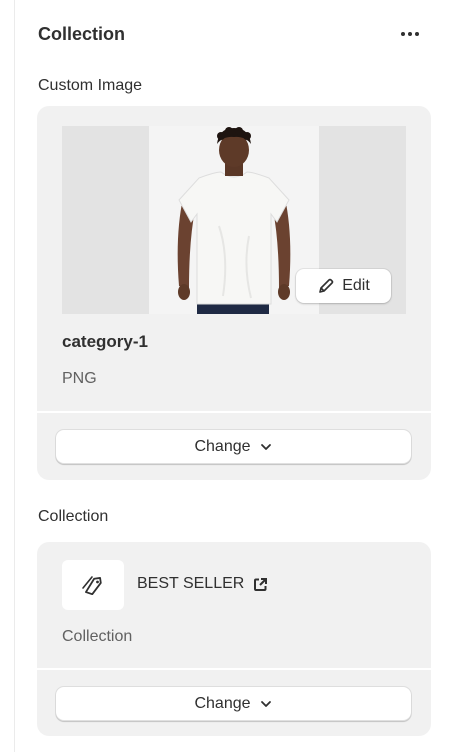  Describe the element at coordinates (191, 583) in the screenshot. I see `collection-name: BEST SELLER` at that location.